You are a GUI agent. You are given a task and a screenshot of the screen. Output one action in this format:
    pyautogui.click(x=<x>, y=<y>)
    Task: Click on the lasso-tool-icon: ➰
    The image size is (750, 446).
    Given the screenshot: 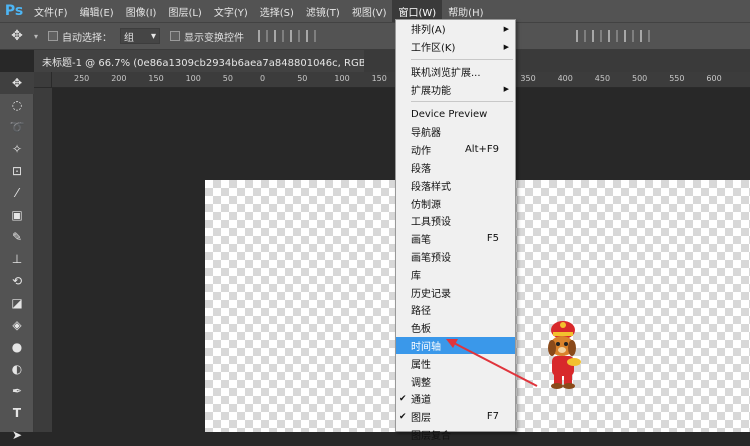 What is the action you would take?
    pyautogui.click(x=17, y=127)
    